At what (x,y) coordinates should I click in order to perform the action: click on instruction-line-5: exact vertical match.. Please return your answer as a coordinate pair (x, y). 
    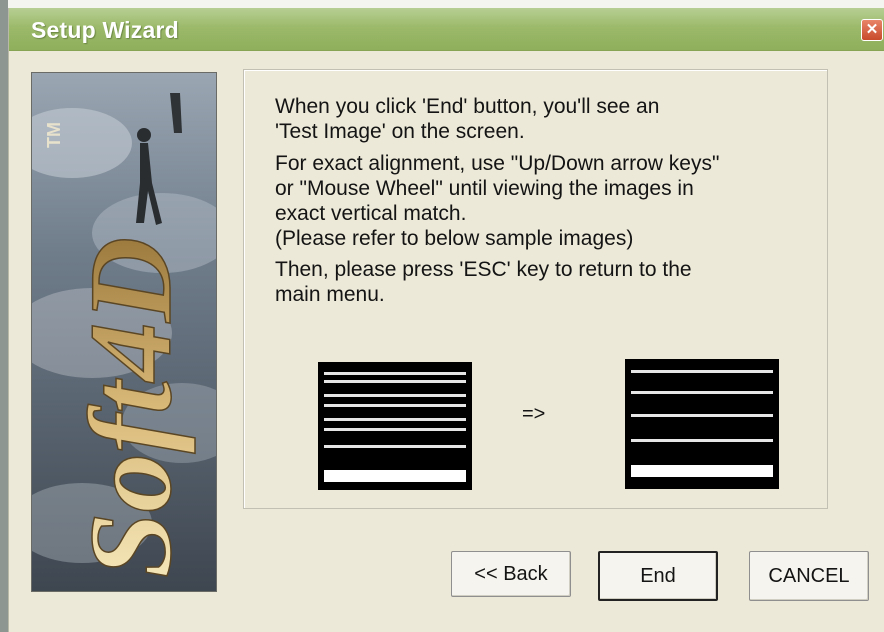
    Looking at the image, I should click on (371, 213).